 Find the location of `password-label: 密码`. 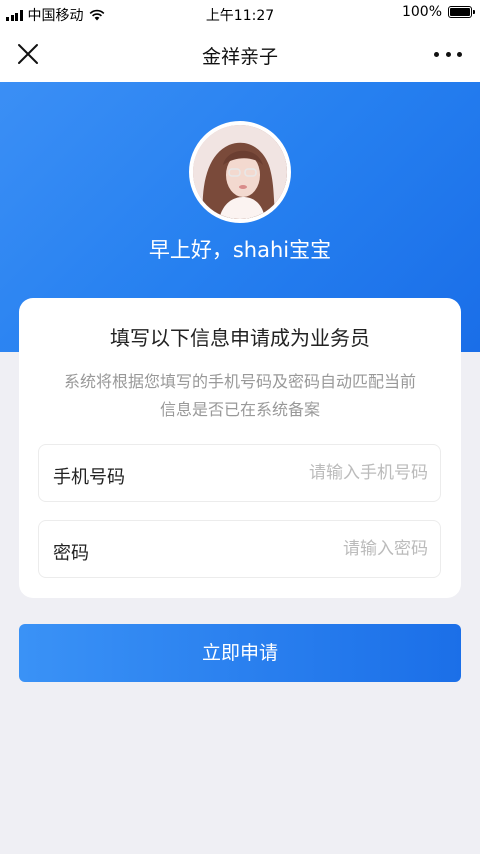

password-label: 密码 is located at coordinates (71, 553).